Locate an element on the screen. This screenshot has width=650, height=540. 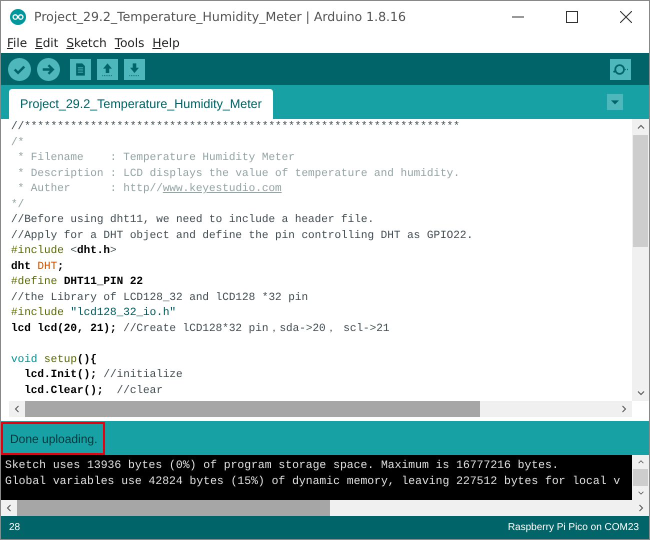
console-vertical-scrollbar is located at coordinates (640, 477).